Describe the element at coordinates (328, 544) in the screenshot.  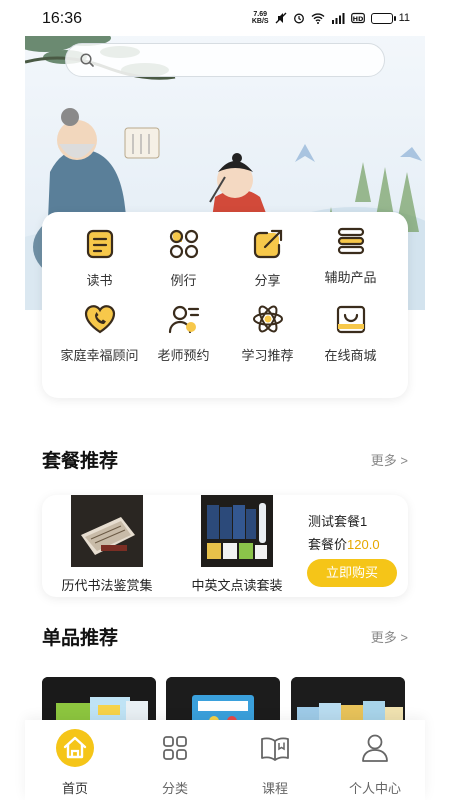
I see `package-price-label: 套餐价` at that location.